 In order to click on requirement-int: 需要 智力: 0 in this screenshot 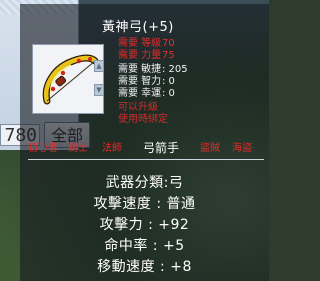, I will do `click(146, 81)`.